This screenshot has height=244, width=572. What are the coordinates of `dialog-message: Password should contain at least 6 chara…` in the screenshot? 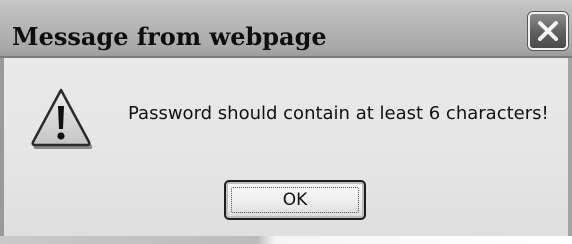 It's located at (338, 113).